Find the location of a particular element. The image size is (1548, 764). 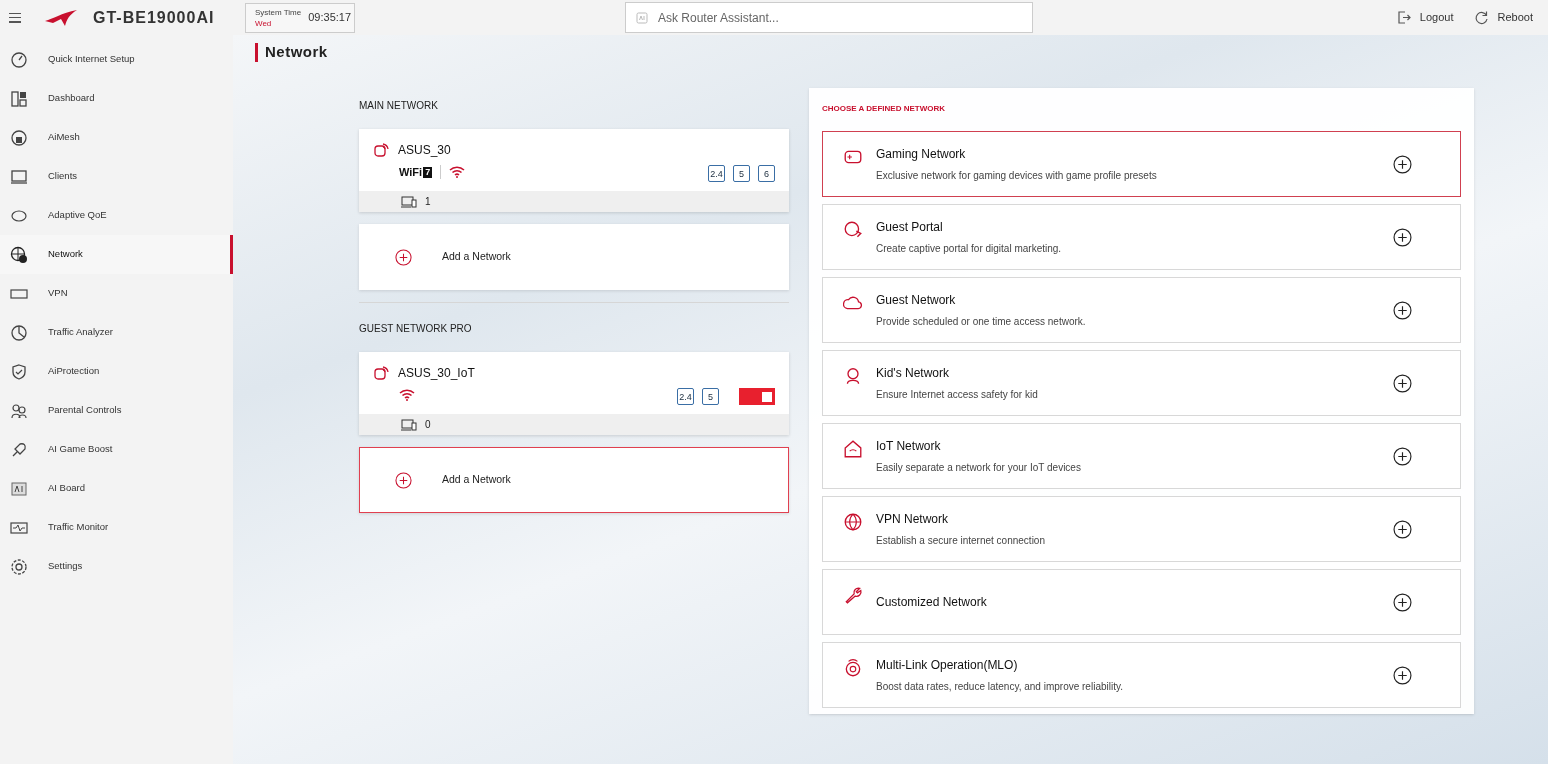

toggle-switch is located at coordinates (757, 396).